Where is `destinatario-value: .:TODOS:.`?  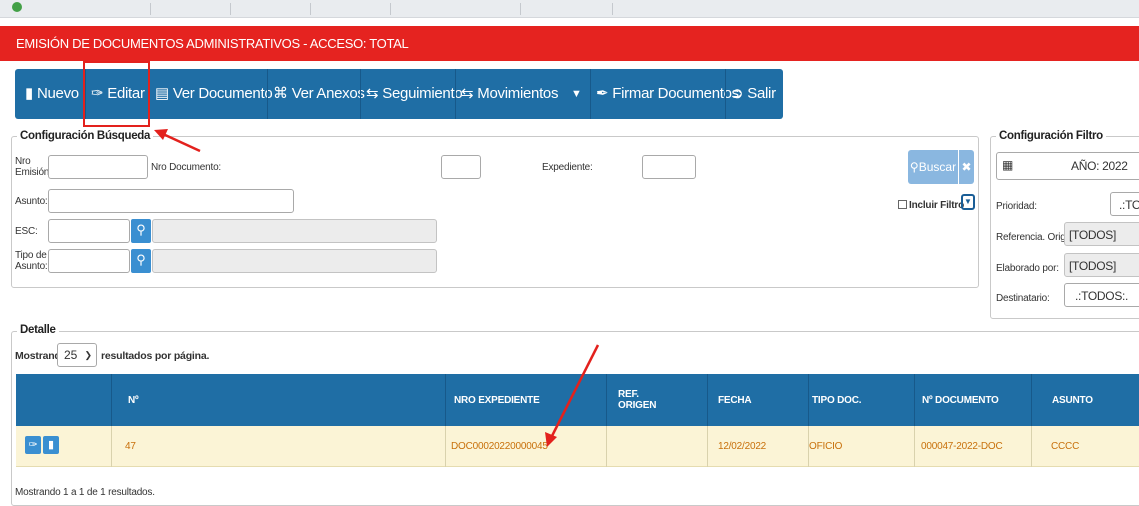 destinatario-value: .:TODOS:. is located at coordinates (1102, 296).